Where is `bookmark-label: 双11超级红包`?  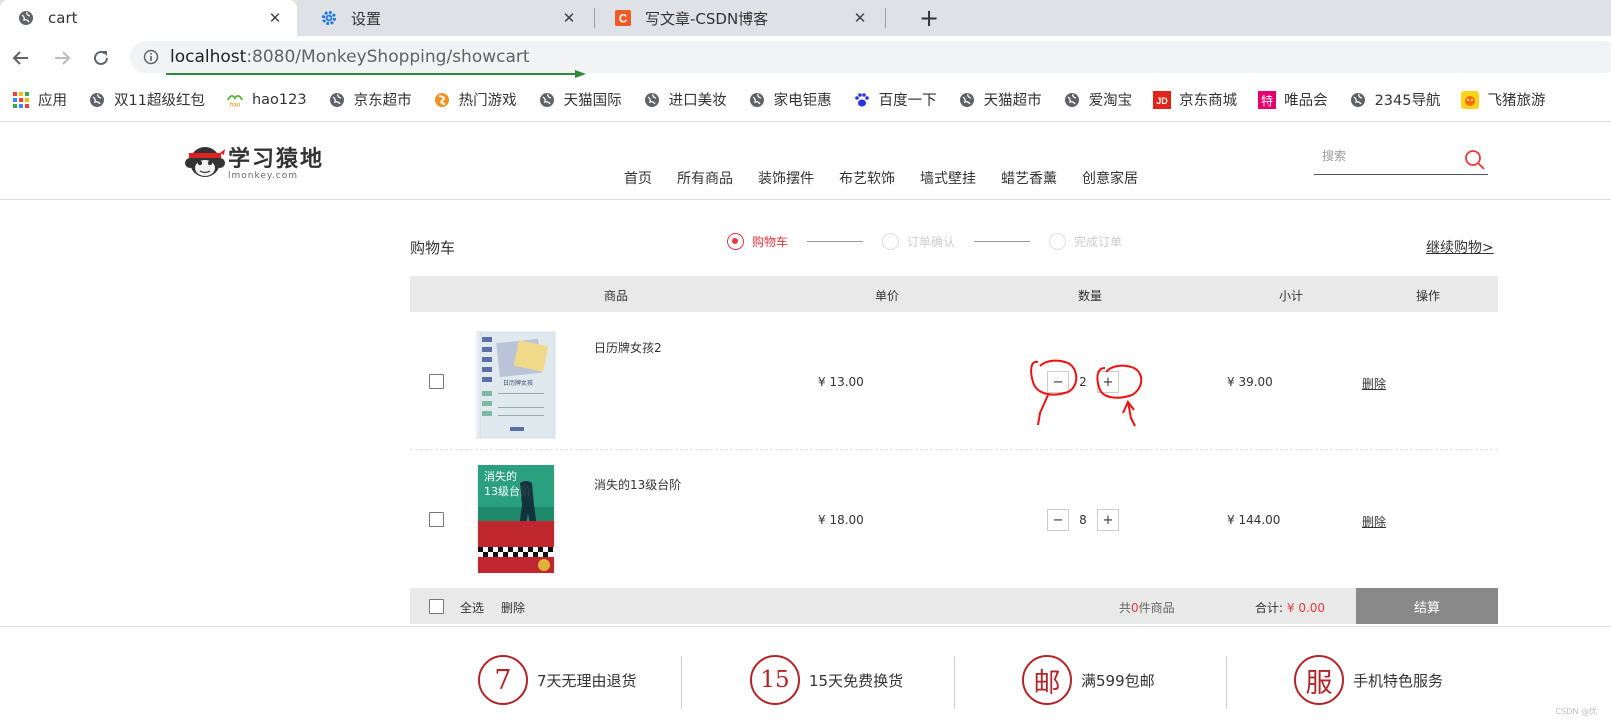
bookmark-label: 双11超级红包 is located at coordinates (159, 101).